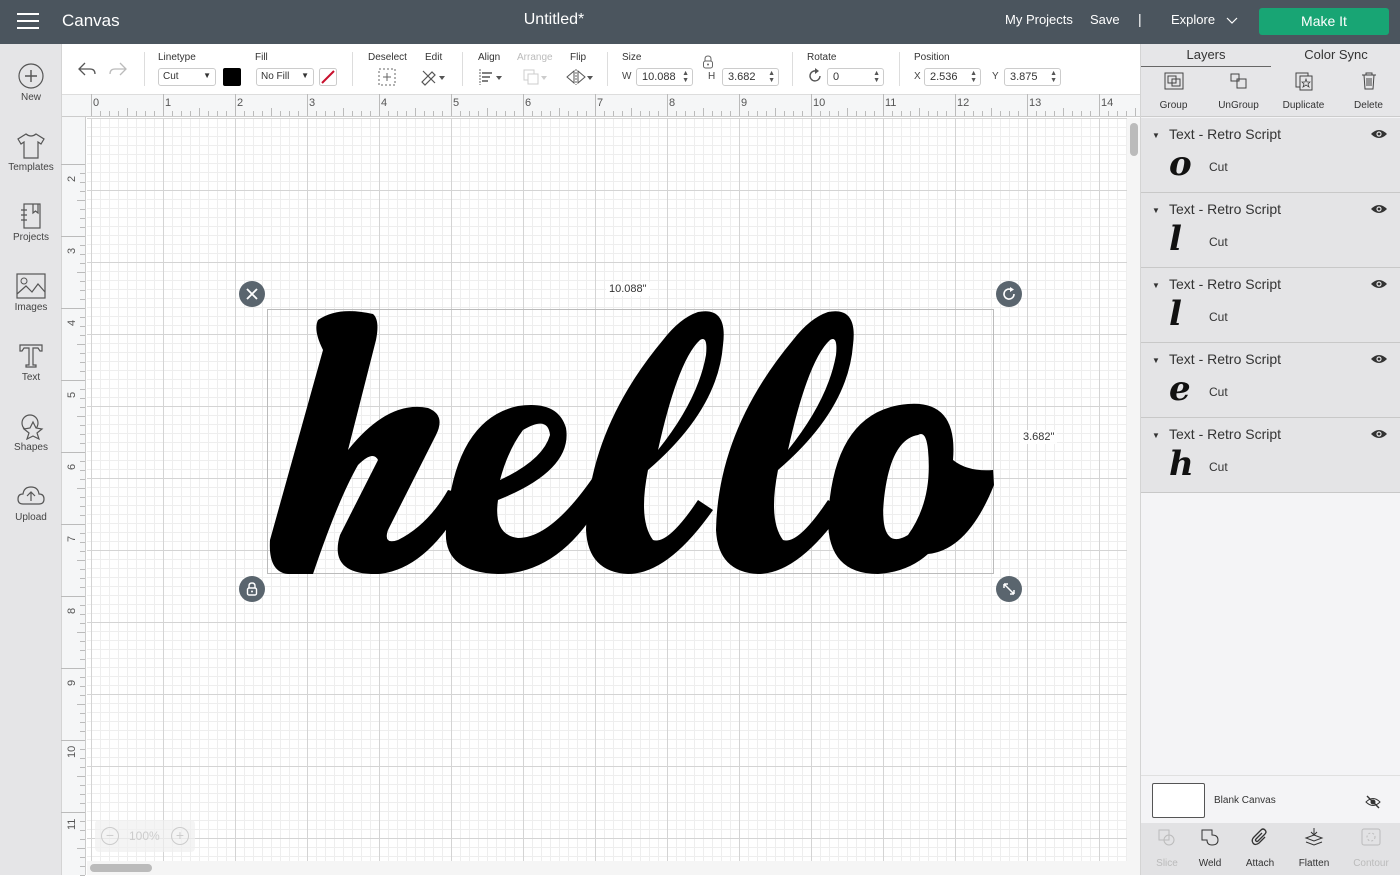 This screenshot has height=876, width=1400. Describe the element at coordinates (1107, 103) in the screenshot. I see `ruler-tick-label: 14` at that location.